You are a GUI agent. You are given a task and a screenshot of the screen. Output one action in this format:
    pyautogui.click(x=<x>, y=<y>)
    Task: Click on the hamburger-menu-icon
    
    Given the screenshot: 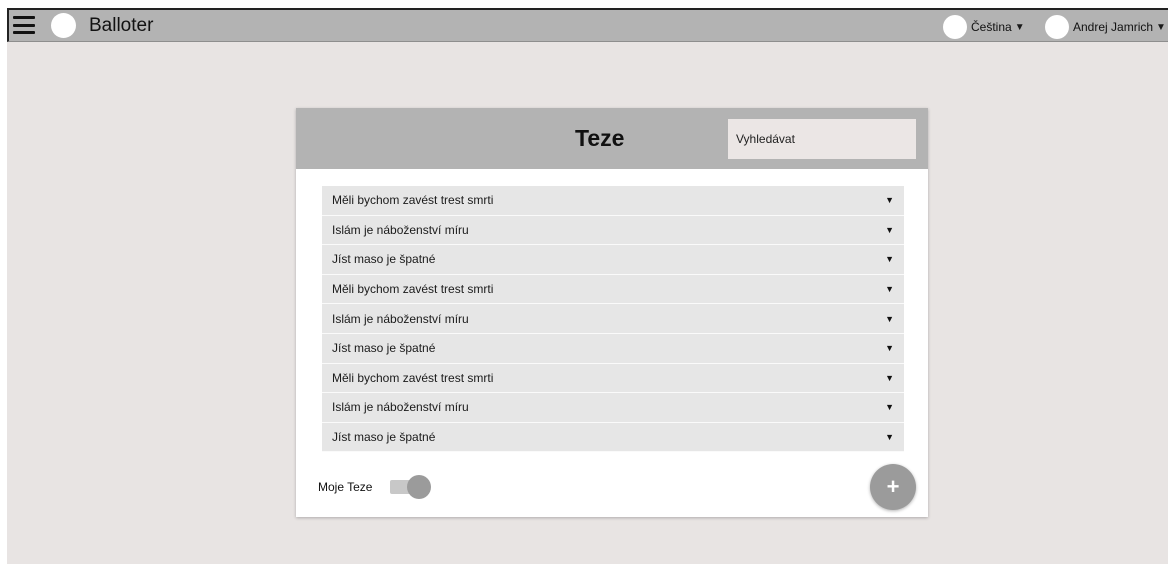 What is the action you would take?
    pyautogui.click(x=24, y=25)
    